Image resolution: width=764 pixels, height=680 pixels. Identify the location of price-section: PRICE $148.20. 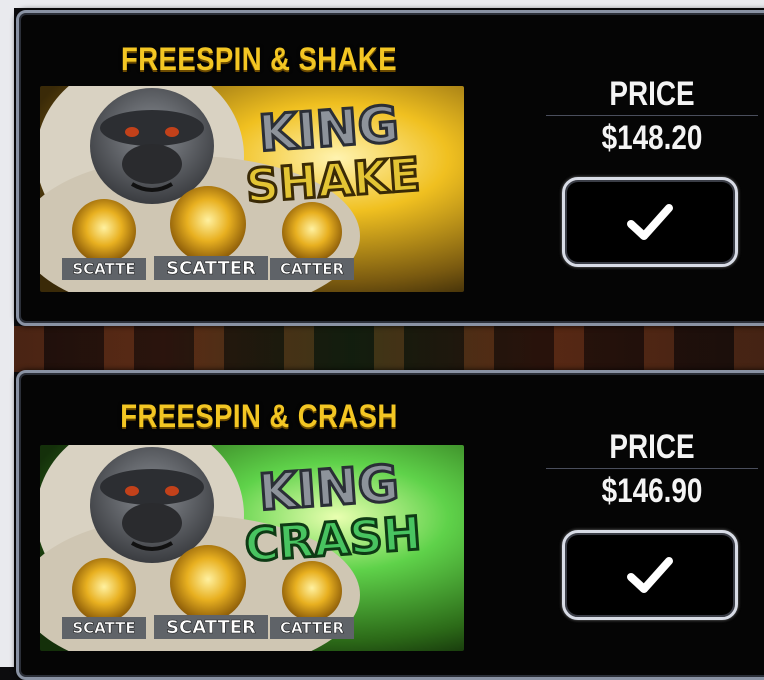
(652, 171).